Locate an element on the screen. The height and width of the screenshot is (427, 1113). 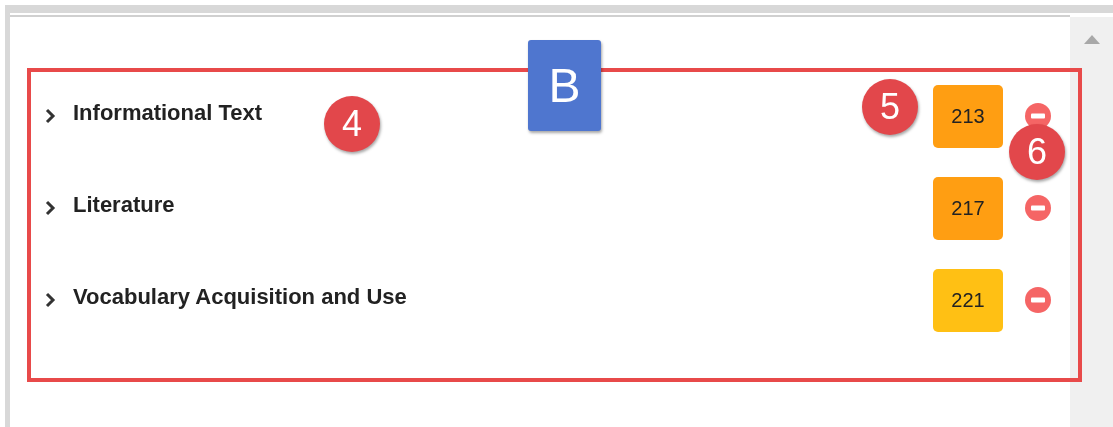
callout-square: B is located at coordinates (564, 85).